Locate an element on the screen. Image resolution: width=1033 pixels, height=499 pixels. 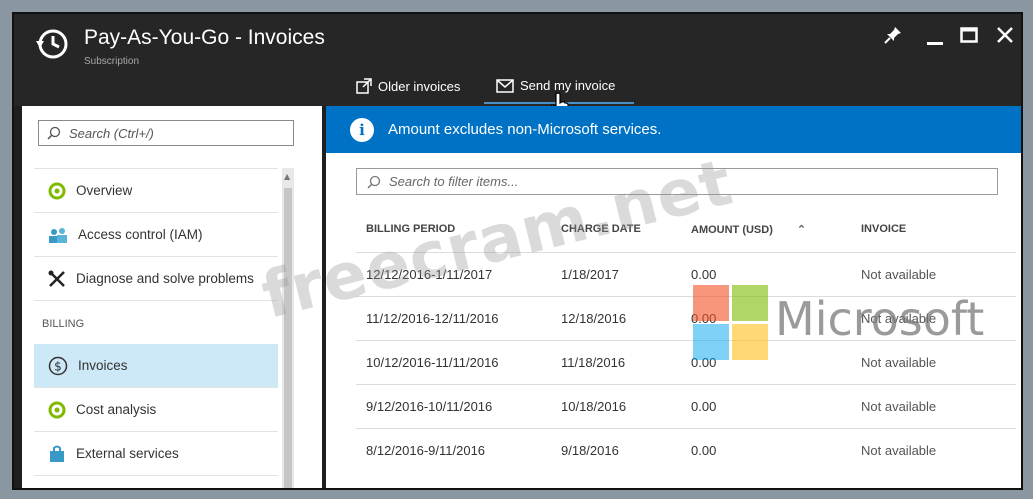
info-icon: i is located at coordinates (362, 129).